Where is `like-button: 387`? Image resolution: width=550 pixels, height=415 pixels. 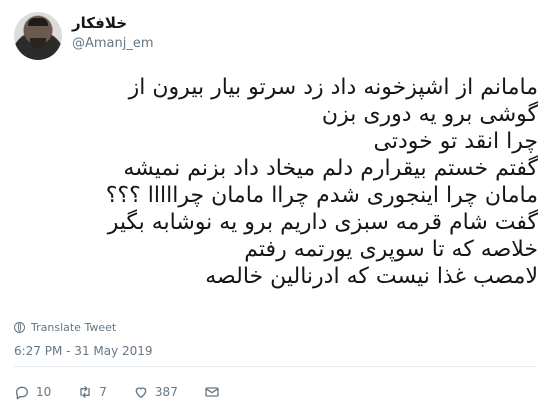
like-button: 387 is located at coordinates (155, 392).